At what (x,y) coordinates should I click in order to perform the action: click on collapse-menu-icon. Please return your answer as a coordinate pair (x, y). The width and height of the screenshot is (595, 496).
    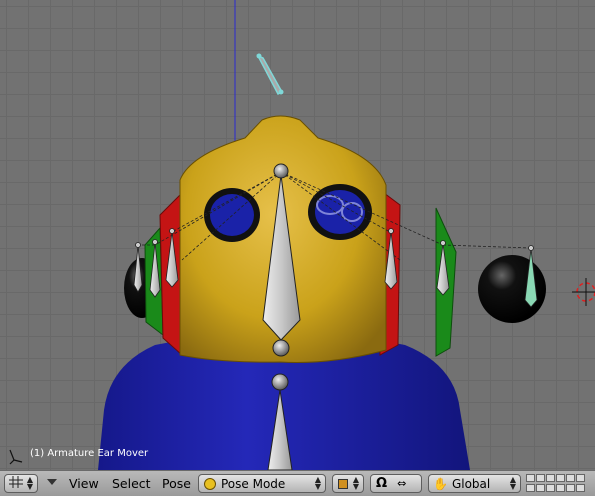
    Looking at the image, I should click on (52, 482).